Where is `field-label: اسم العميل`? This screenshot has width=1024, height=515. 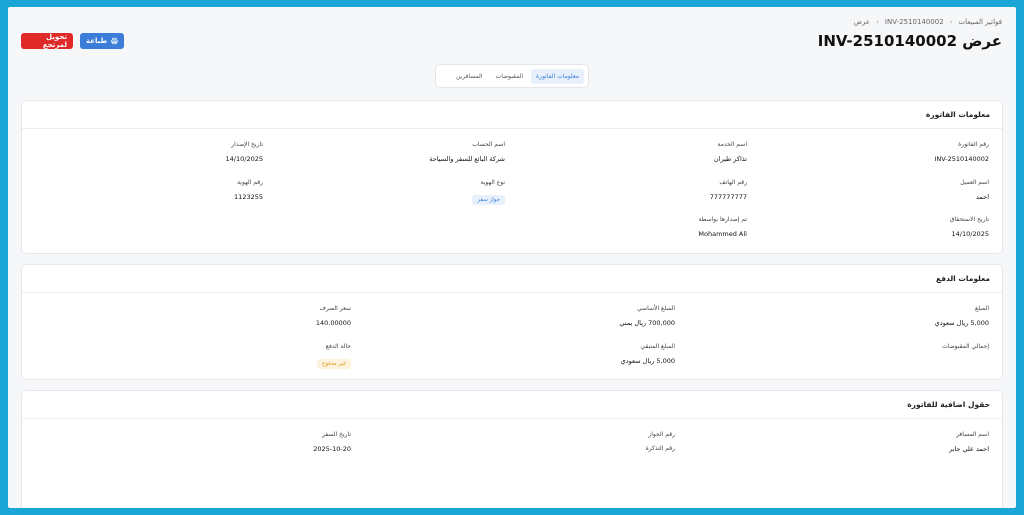 field-label: اسم العميل is located at coordinates (974, 182).